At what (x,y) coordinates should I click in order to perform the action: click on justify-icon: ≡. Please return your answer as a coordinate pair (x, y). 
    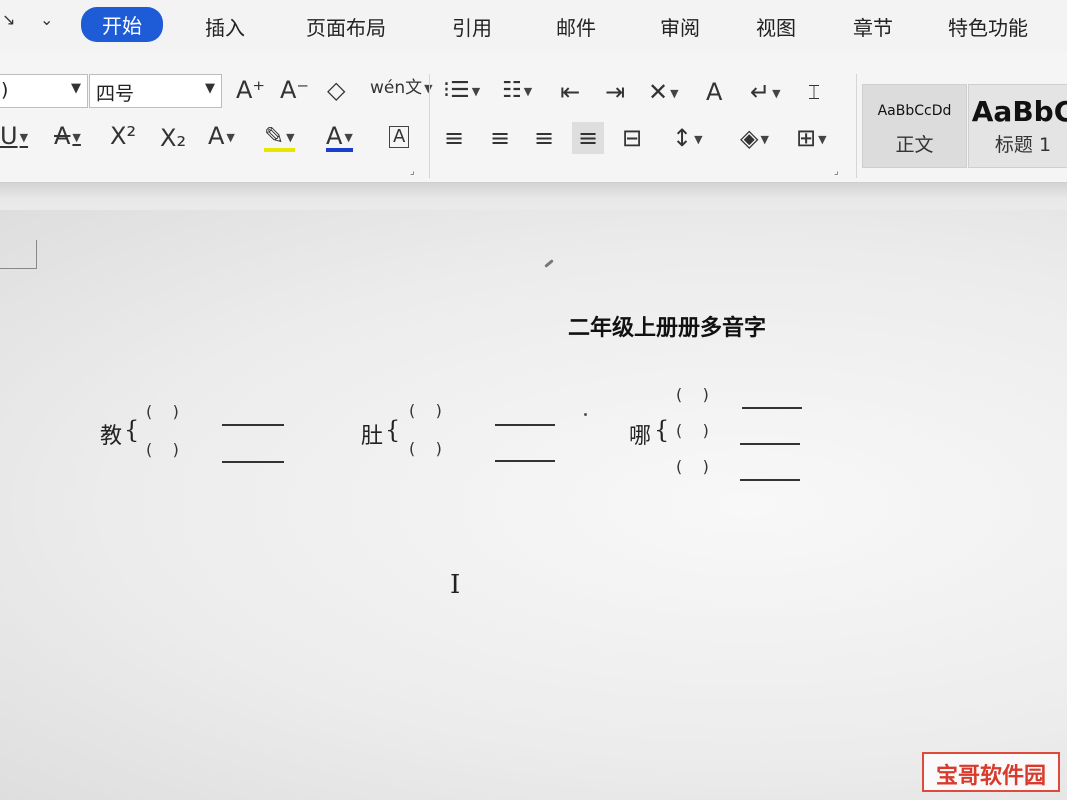
    Looking at the image, I should click on (588, 138).